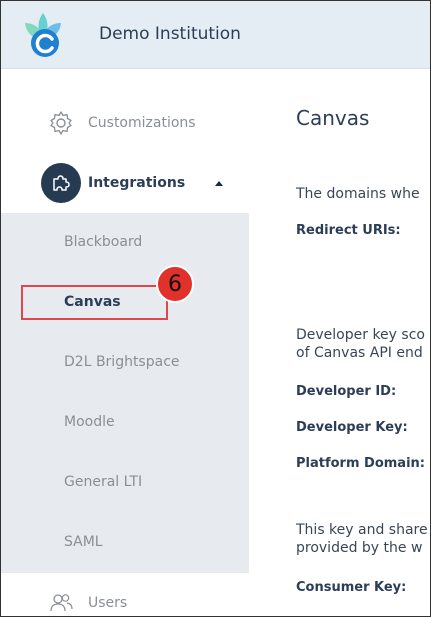 The width and height of the screenshot is (431, 617). What do you see at coordinates (125, 423) in the screenshot?
I see `submenu-item-moodle: Moodle` at bounding box center [125, 423].